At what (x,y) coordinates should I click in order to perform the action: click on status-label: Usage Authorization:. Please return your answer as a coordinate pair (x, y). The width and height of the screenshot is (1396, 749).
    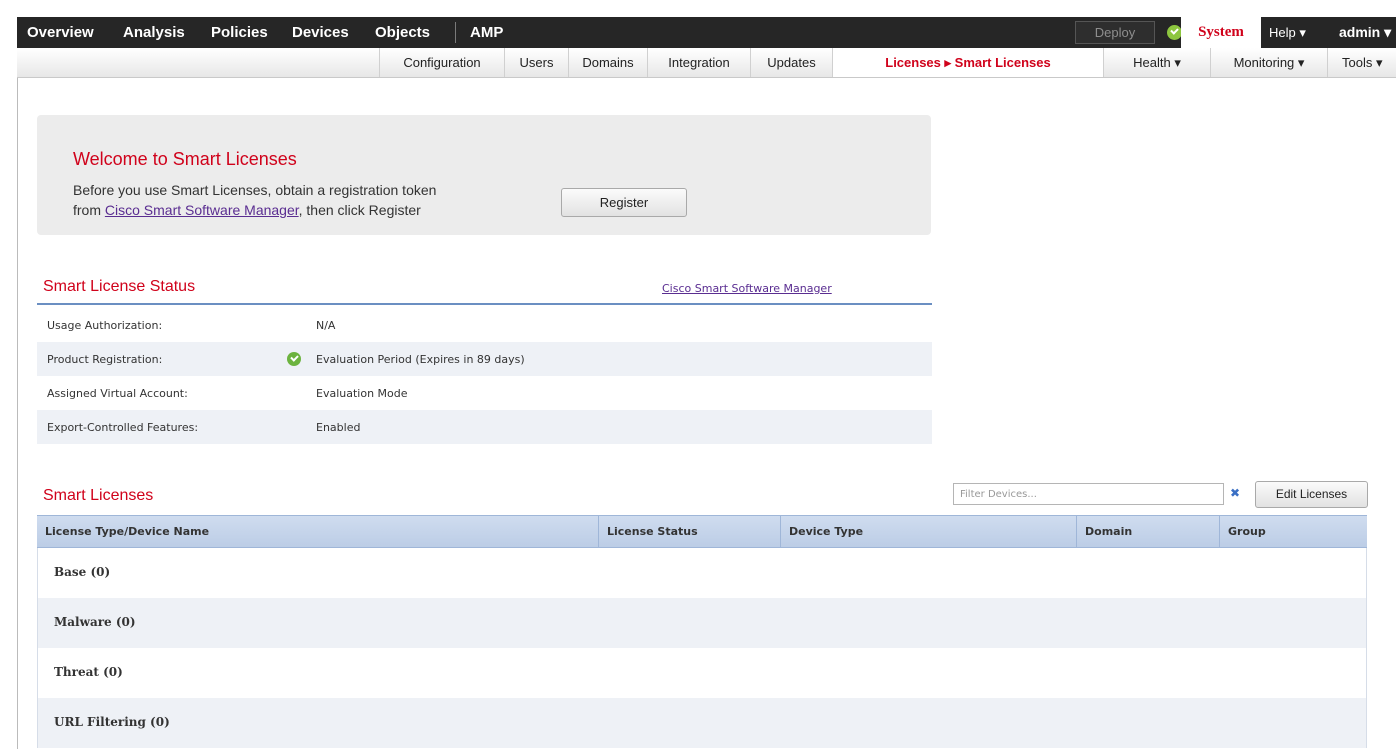
    Looking at the image, I should click on (105, 325).